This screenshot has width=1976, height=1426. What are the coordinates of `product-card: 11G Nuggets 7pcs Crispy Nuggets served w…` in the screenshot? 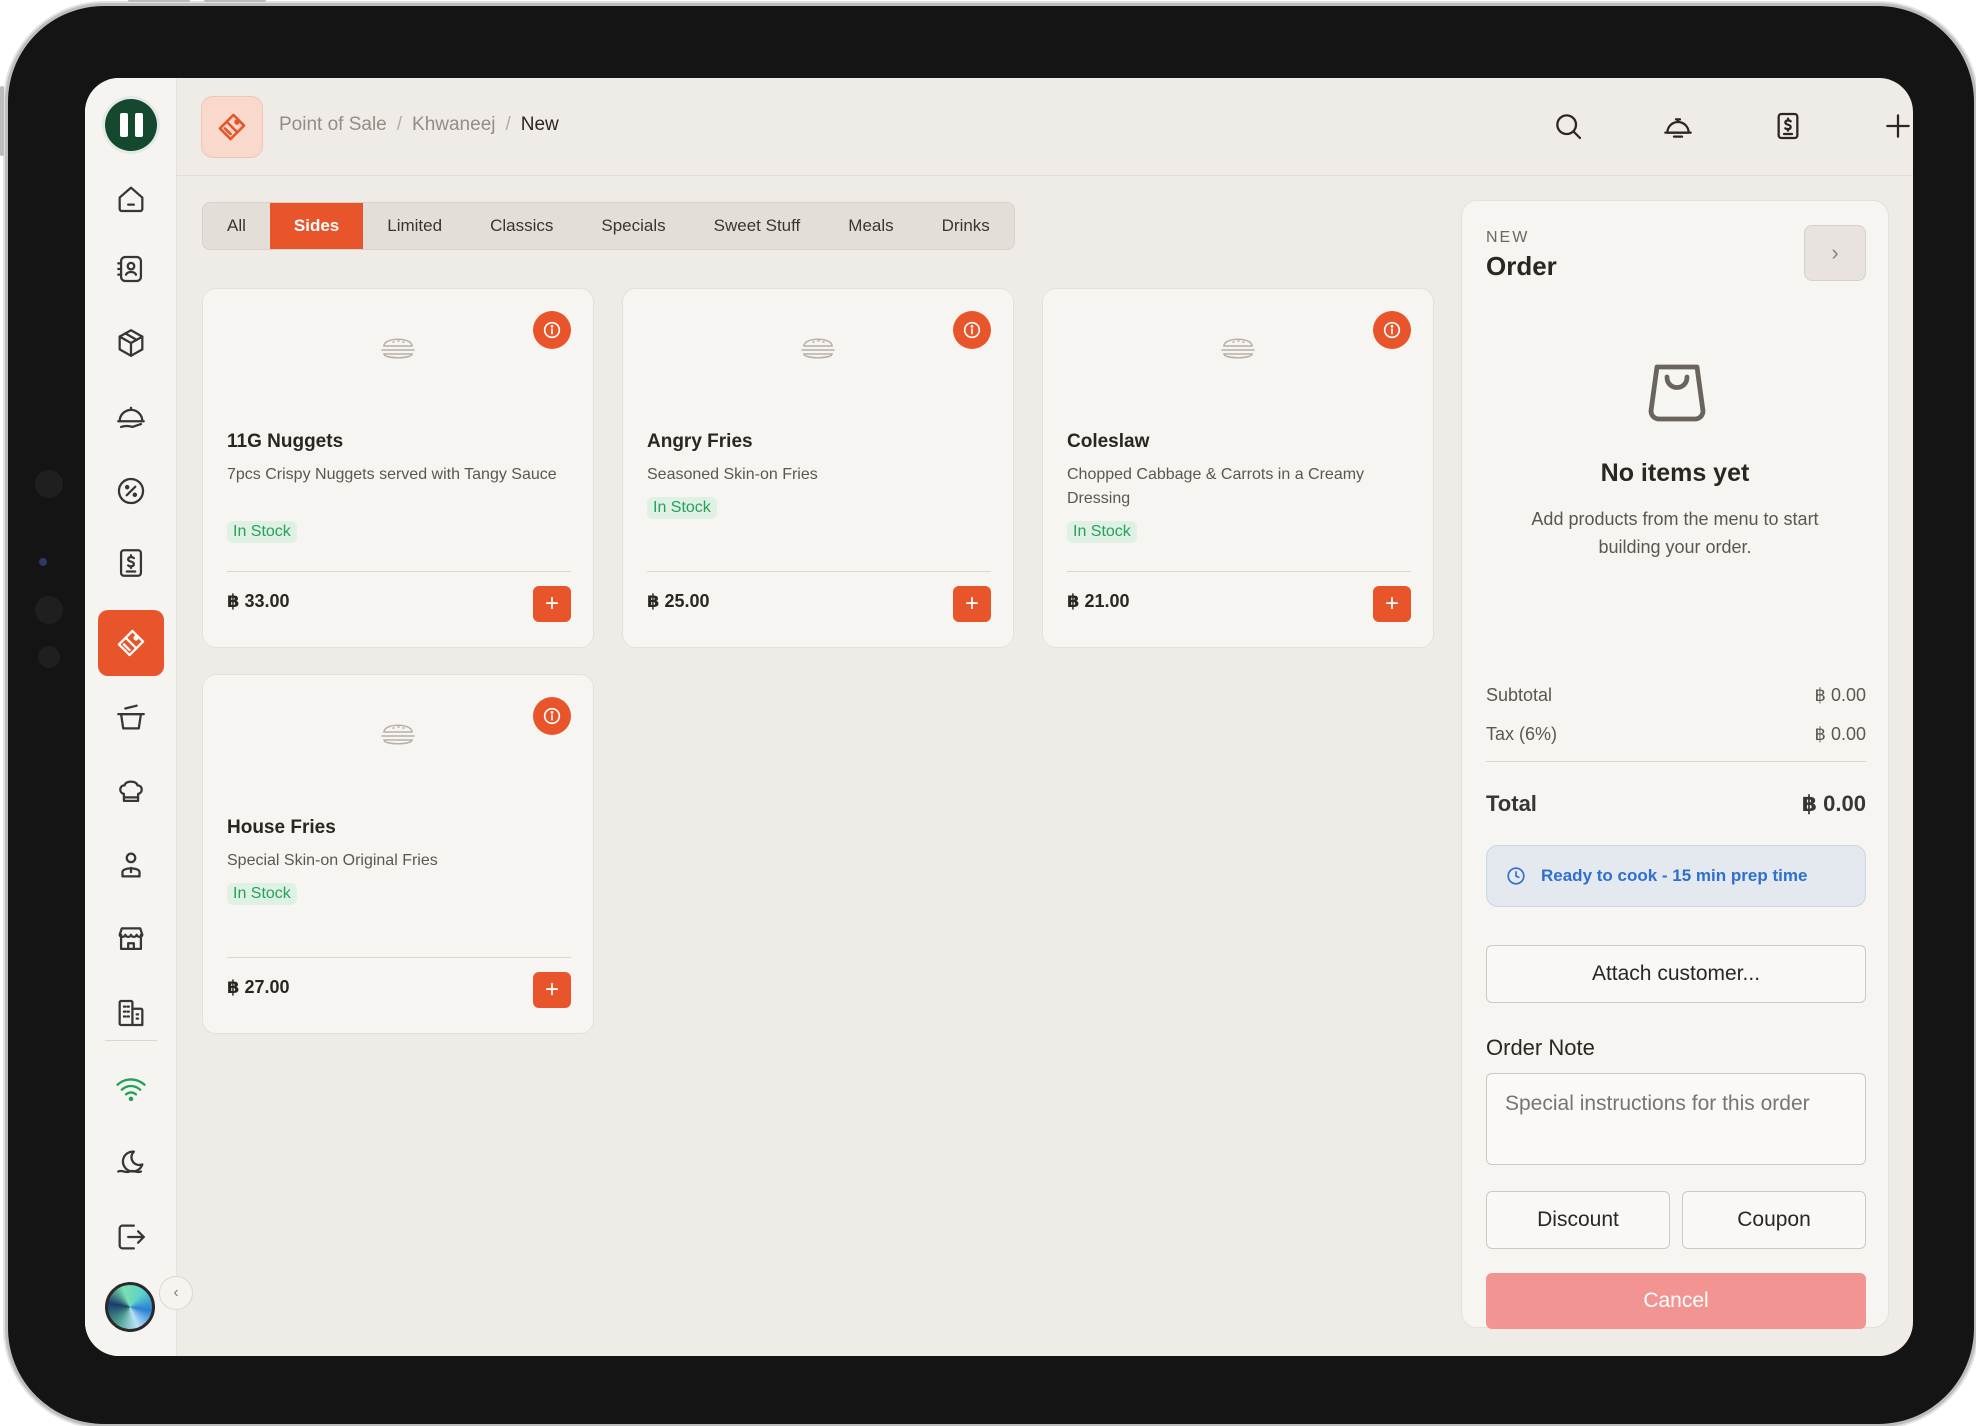 It's located at (398, 468).